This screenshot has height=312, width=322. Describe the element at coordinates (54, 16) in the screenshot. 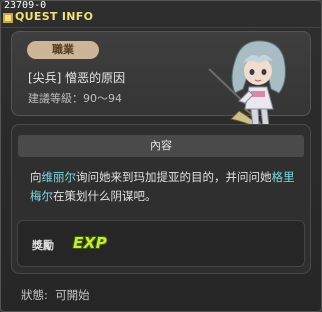

I see `window-title: QUEST INFO` at that location.